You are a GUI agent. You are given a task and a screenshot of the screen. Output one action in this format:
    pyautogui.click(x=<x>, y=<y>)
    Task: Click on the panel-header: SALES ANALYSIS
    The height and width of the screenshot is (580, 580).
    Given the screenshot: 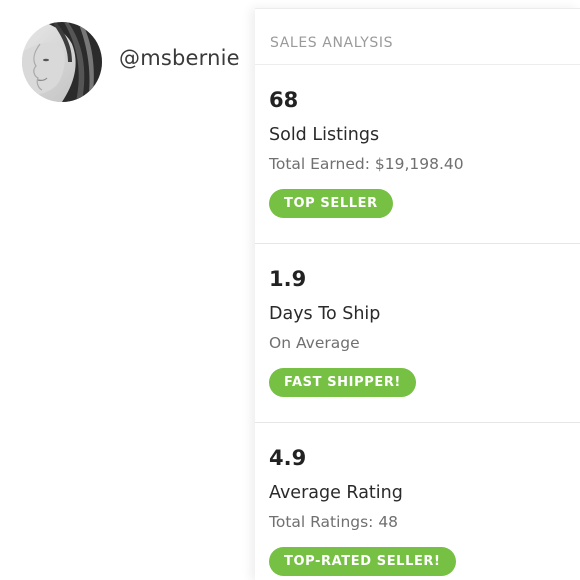 What is the action you would take?
    pyautogui.click(x=417, y=37)
    